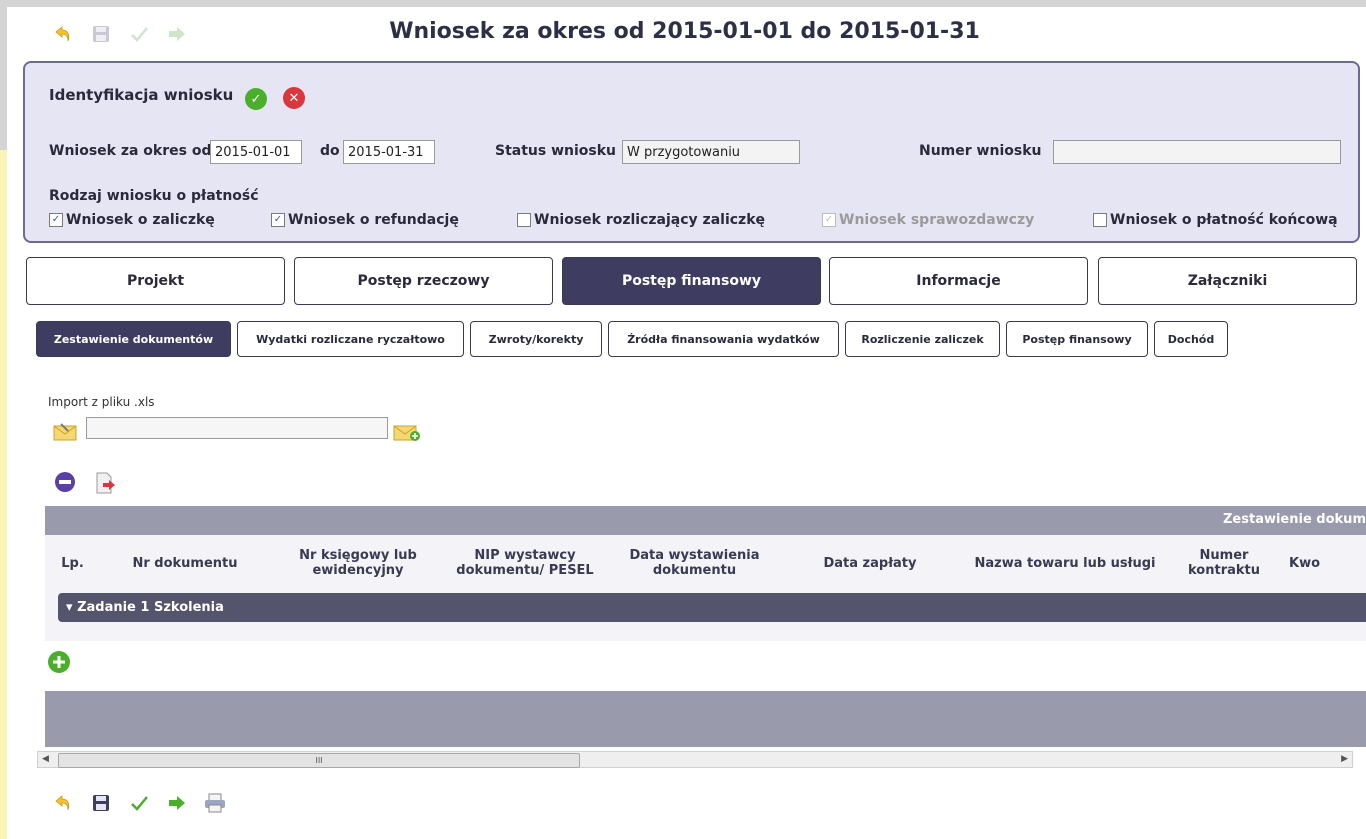  Describe the element at coordinates (101, 803) in the screenshot. I see `save-icon` at that location.